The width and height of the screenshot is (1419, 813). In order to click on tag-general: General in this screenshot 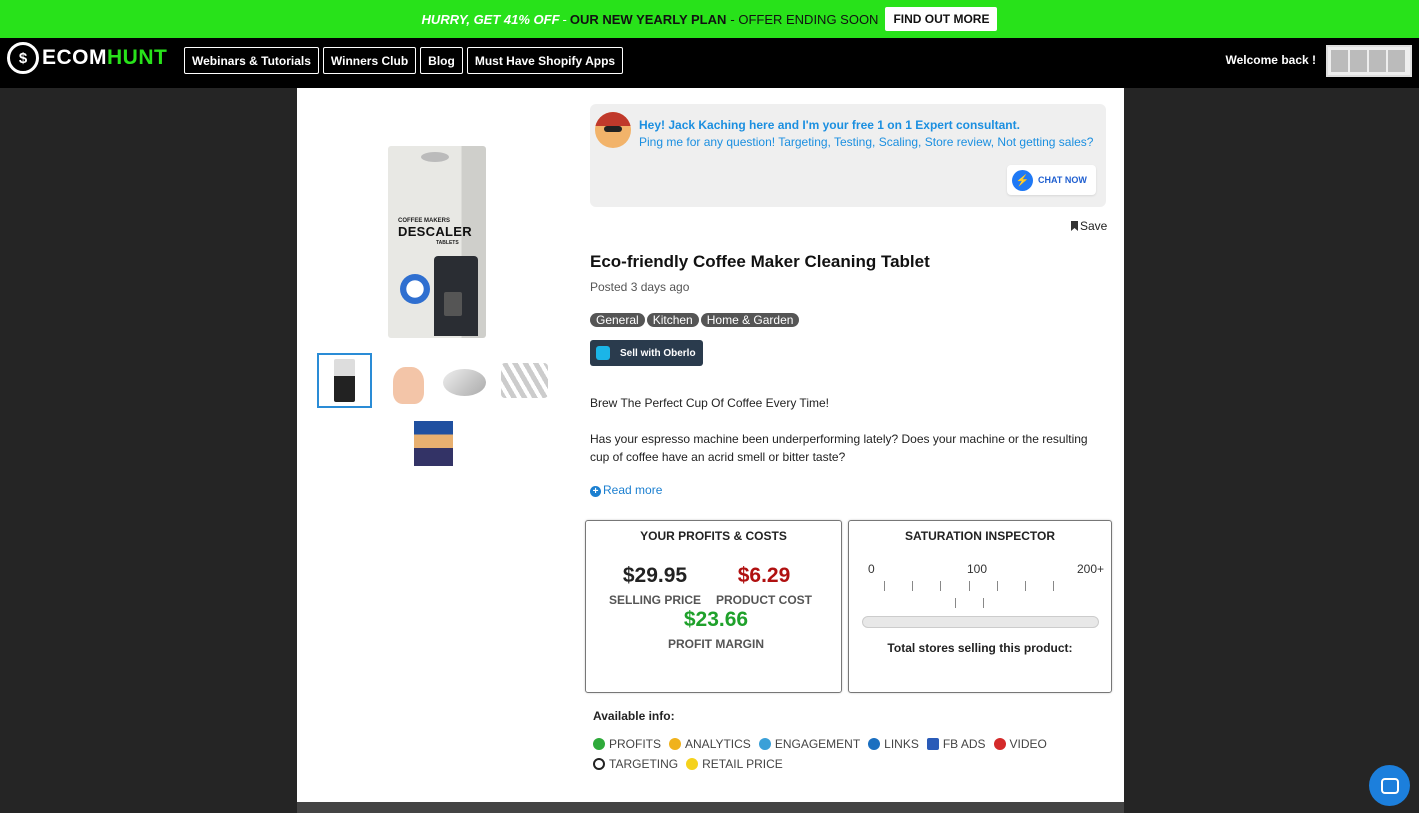, I will do `click(617, 320)`.